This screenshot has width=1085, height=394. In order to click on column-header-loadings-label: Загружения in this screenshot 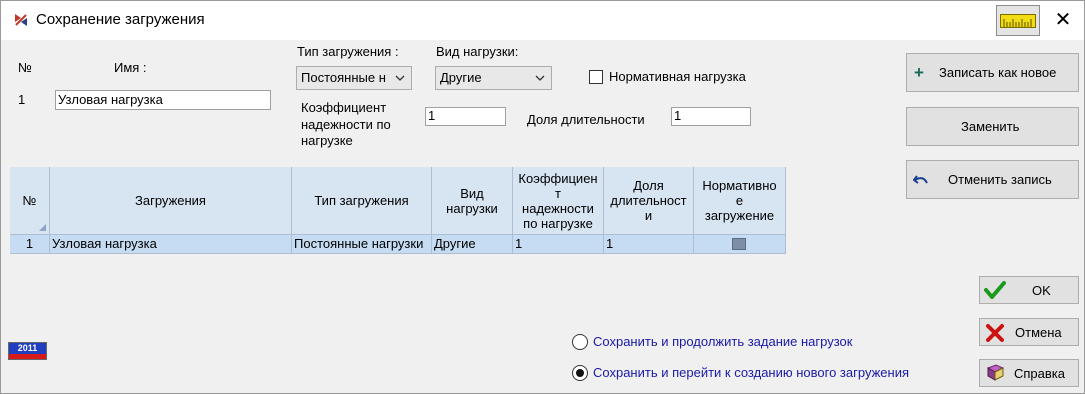, I will do `click(170, 200)`.